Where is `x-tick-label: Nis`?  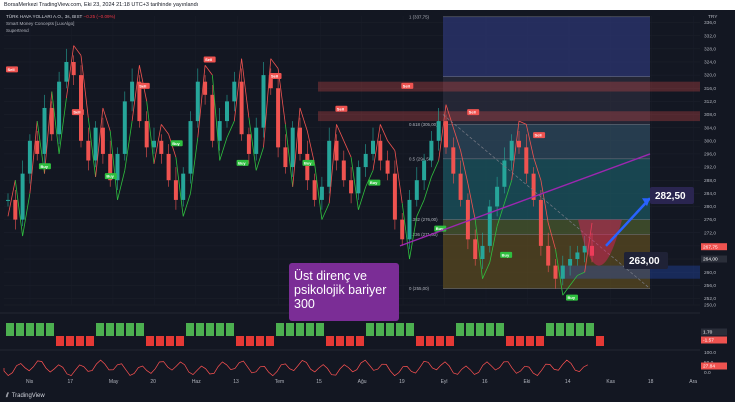 x-tick-label: Nis is located at coordinates (30, 382).